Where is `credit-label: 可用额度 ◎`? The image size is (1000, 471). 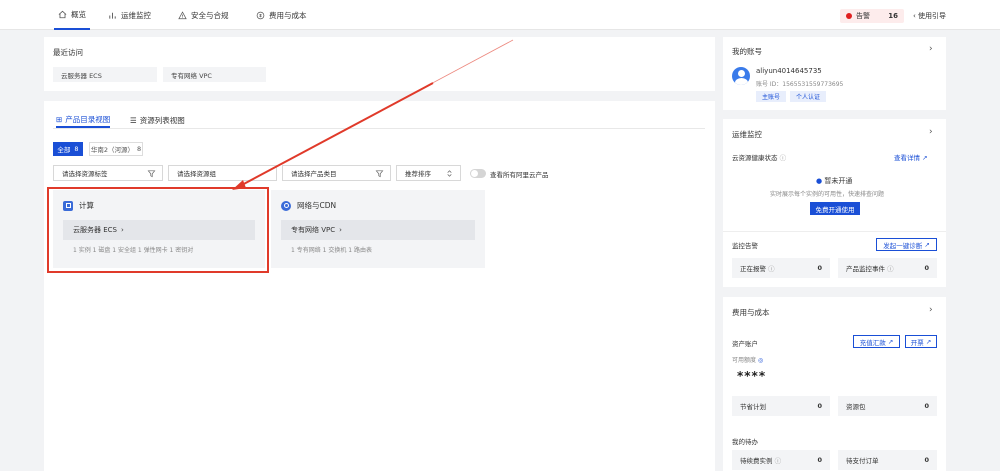
credit-label: 可用额度 ◎ is located at coordinates (747, 359).